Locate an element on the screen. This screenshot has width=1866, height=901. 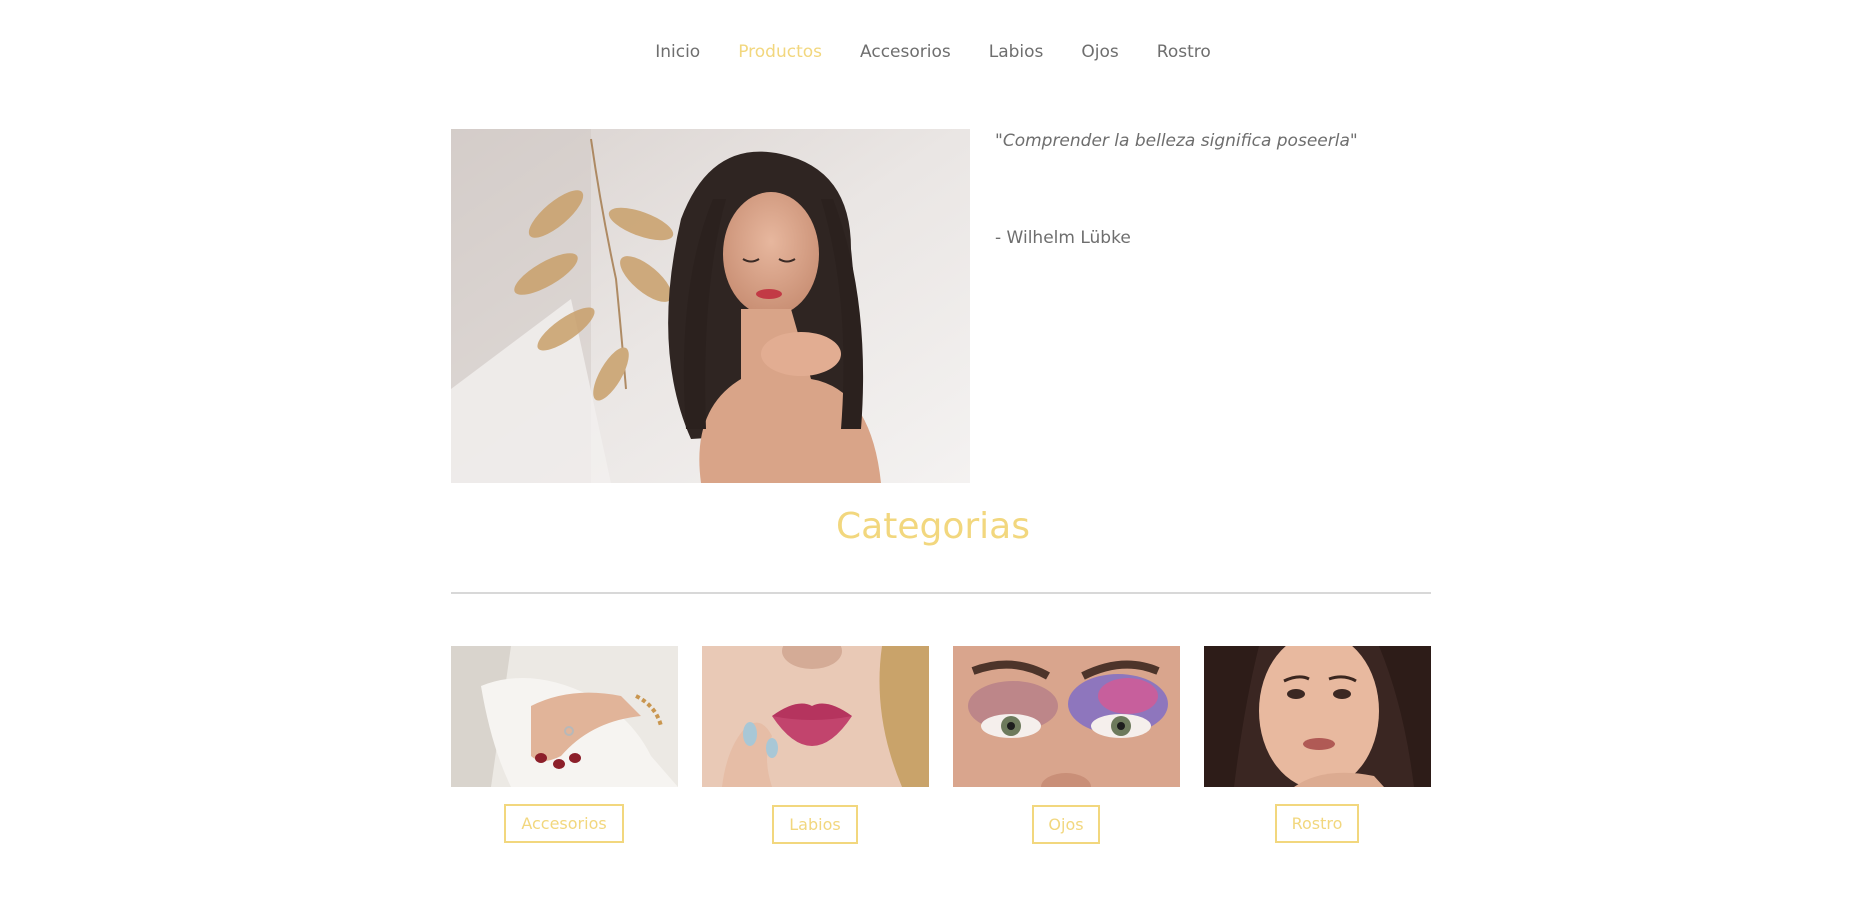
category-image-rostro is located at coordinates (1317, 716).